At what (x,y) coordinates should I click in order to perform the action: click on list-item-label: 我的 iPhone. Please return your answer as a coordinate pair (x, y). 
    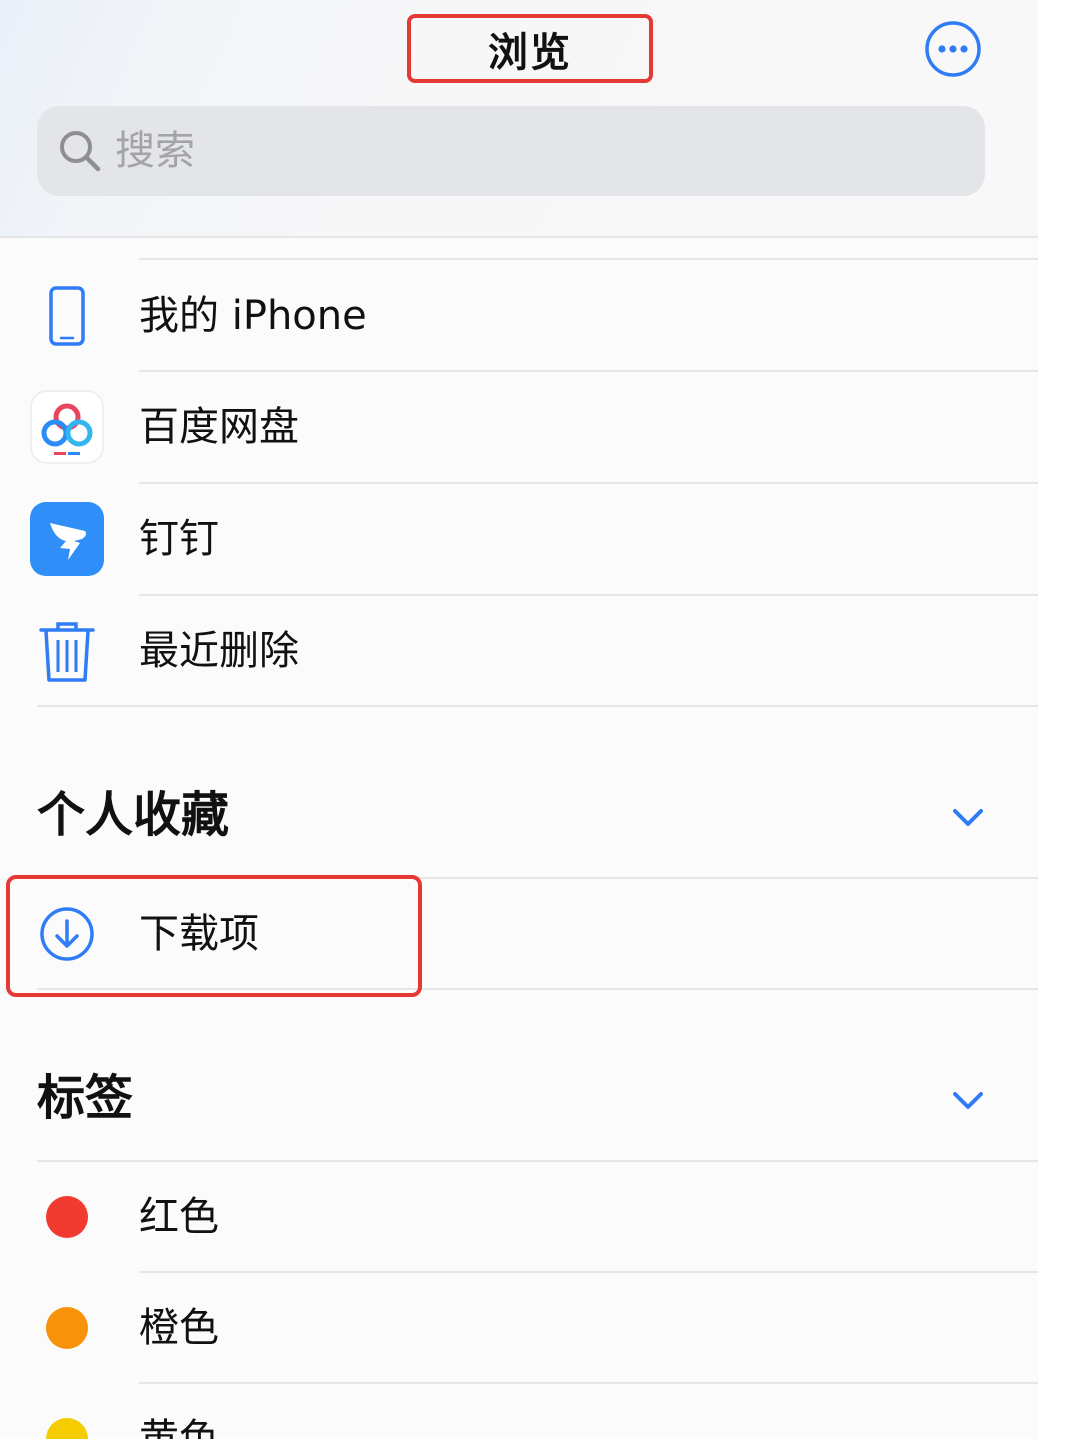
    Looking at the image, I should click on (253, 316).